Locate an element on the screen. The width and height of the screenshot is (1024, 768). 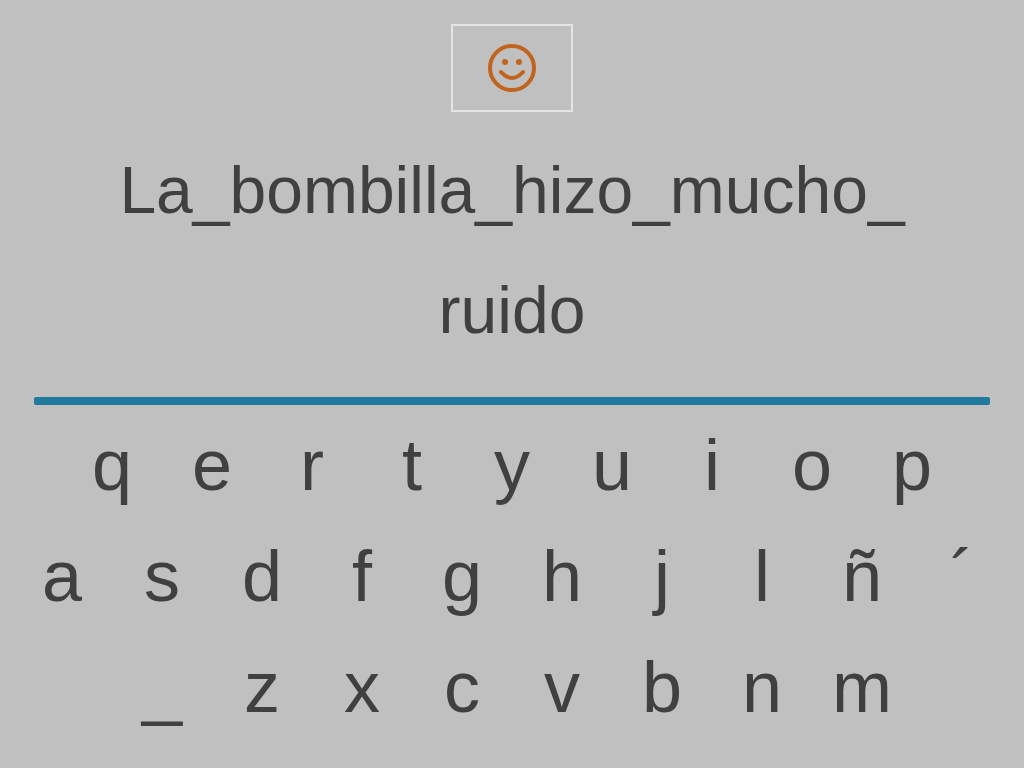
letter-key: c is located at coordinates (462, 686).